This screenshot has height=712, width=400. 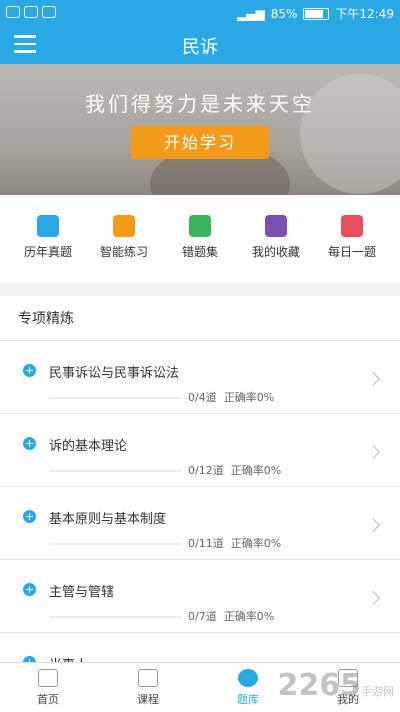 What do you see at coordinates (352, 226) in the screenshot?
I see `calendar-icon` at bounding box center [352, 226].